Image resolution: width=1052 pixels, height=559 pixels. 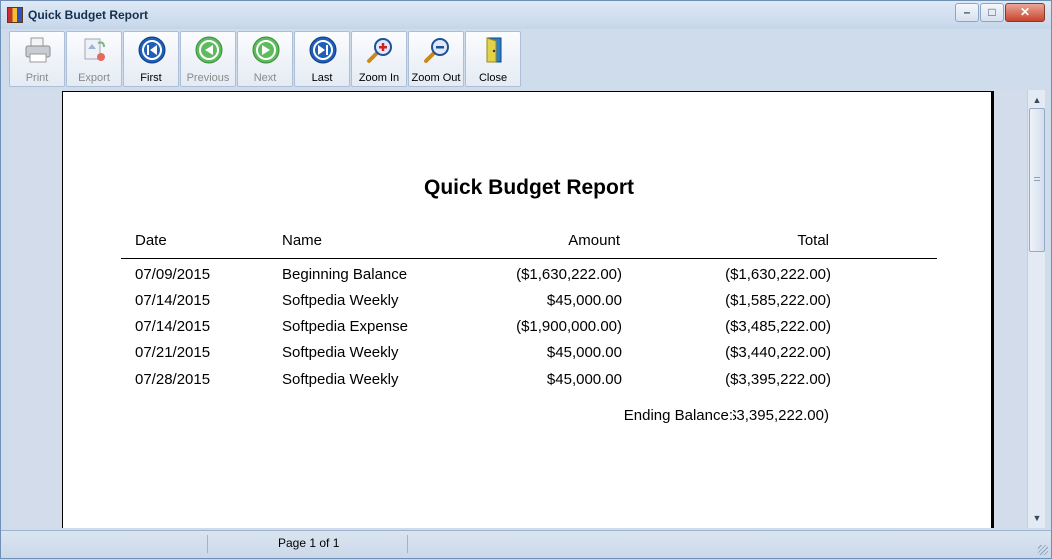 I want to click on grip-icon, so click(x=1037, y=179).